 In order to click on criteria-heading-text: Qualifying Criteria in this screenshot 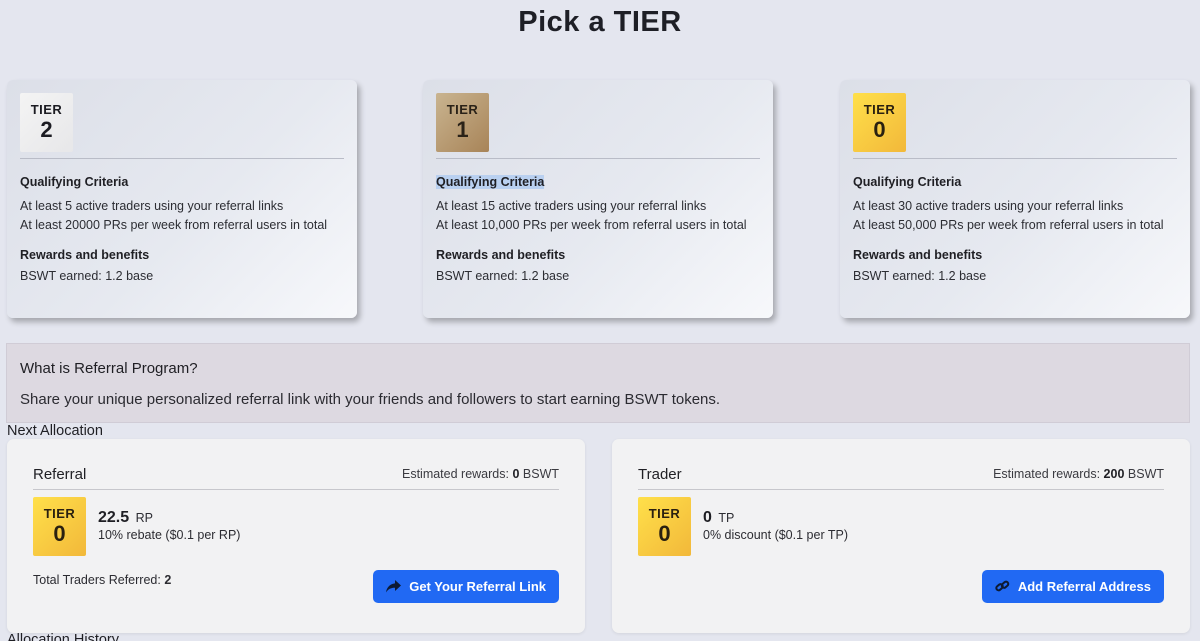, I will do `click(490, 182)`.